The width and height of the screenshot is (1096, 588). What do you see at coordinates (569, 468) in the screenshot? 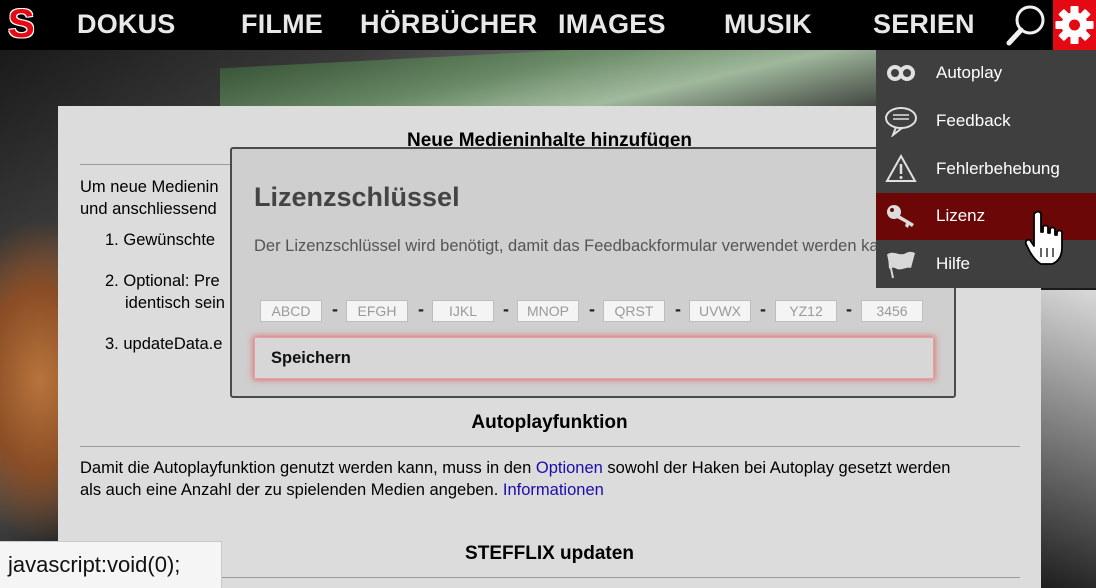
I see `options-link: Optionen` at bounding box center [569, 468].